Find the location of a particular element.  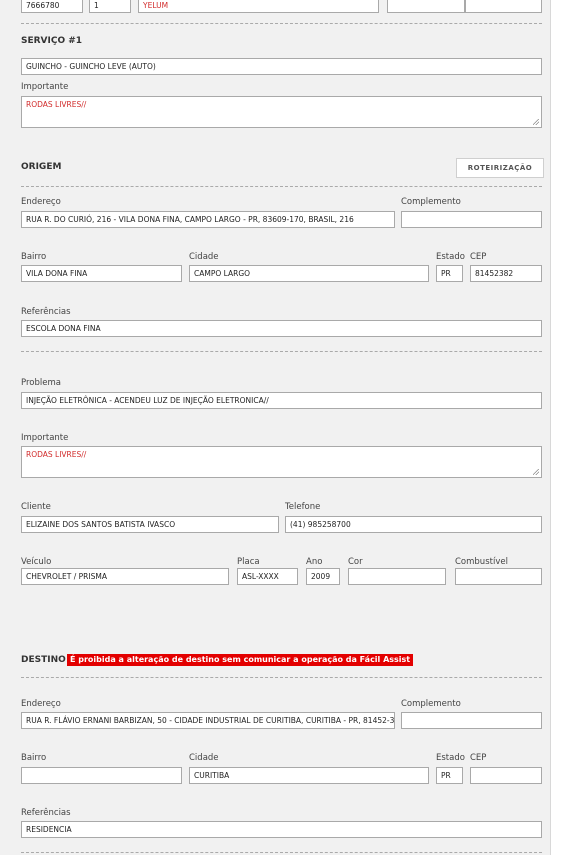

cor-field is located at coordinates (397, 576).